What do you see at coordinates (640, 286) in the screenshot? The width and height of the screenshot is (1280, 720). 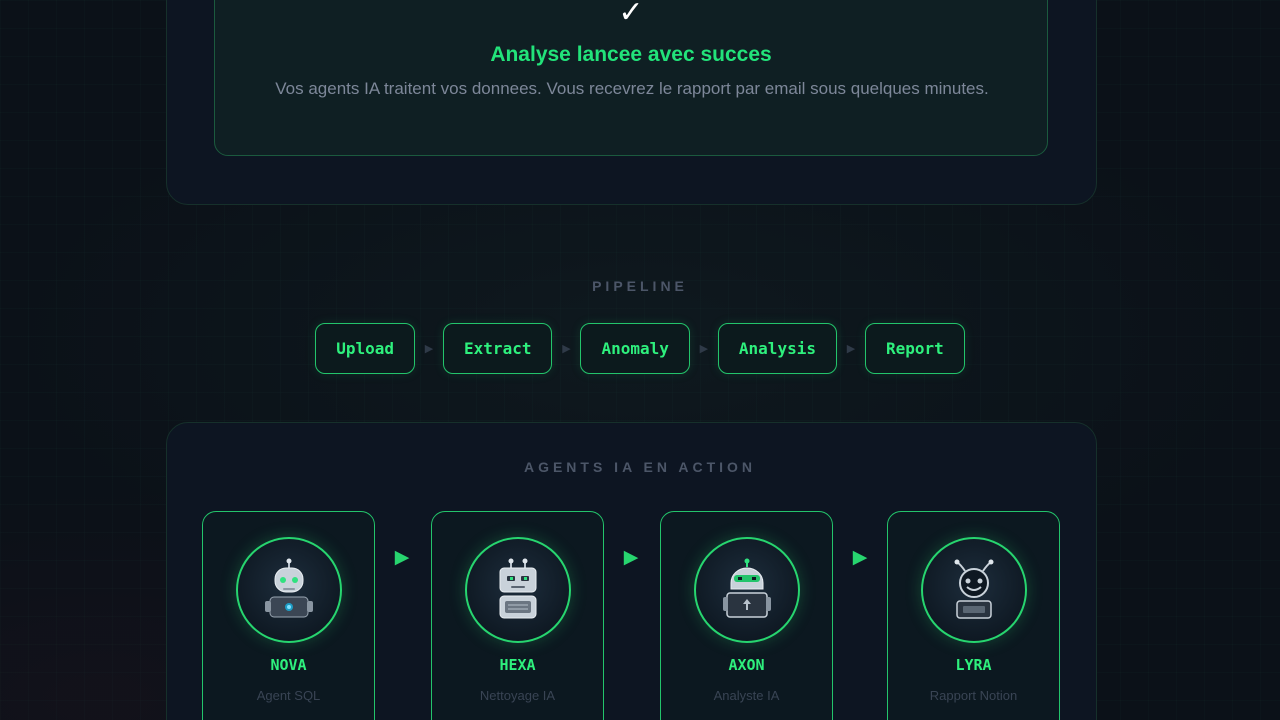 I see `pipeline-heading: PIPELINE` at bounding box center [640, 286].